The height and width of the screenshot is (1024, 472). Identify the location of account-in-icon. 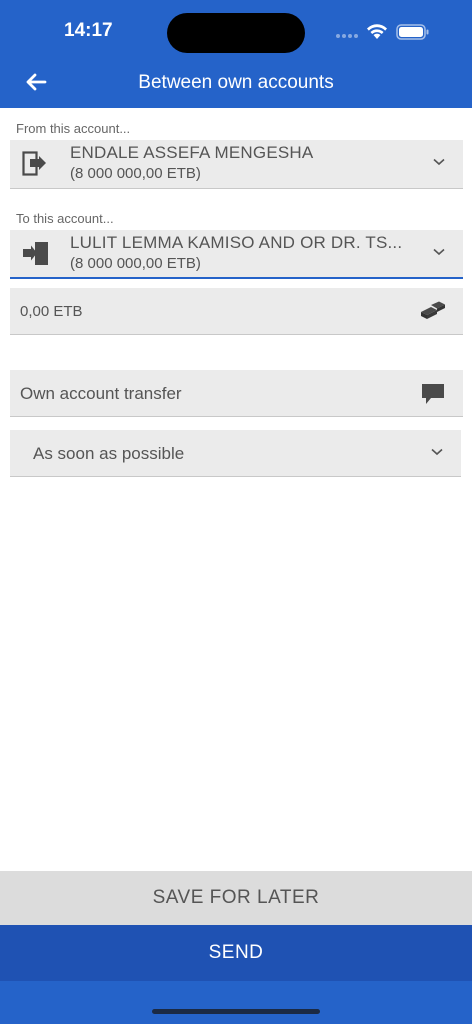
(35, 253).